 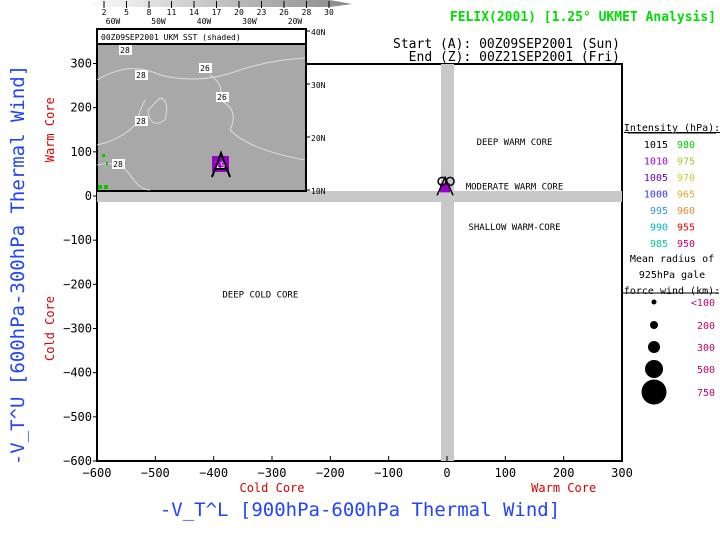 I want to click on radius-legend-label: 750, so click(x=706, y=393).